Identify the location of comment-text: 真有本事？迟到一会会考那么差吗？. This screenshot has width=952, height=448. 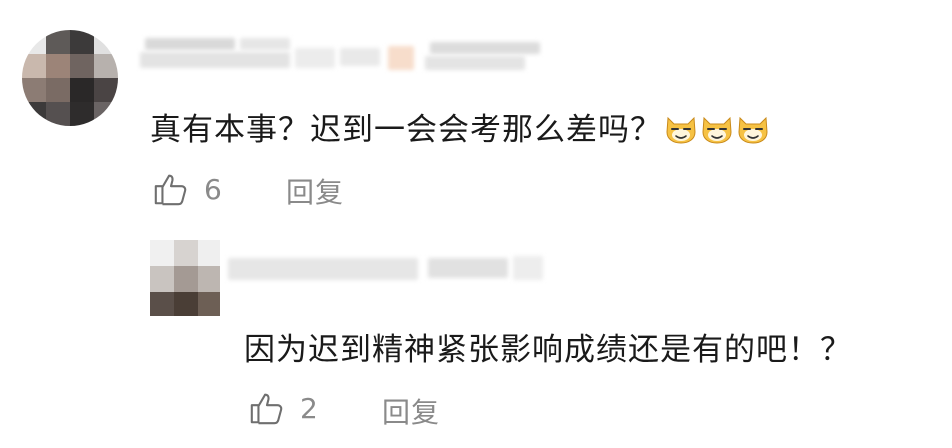
(460, 126).